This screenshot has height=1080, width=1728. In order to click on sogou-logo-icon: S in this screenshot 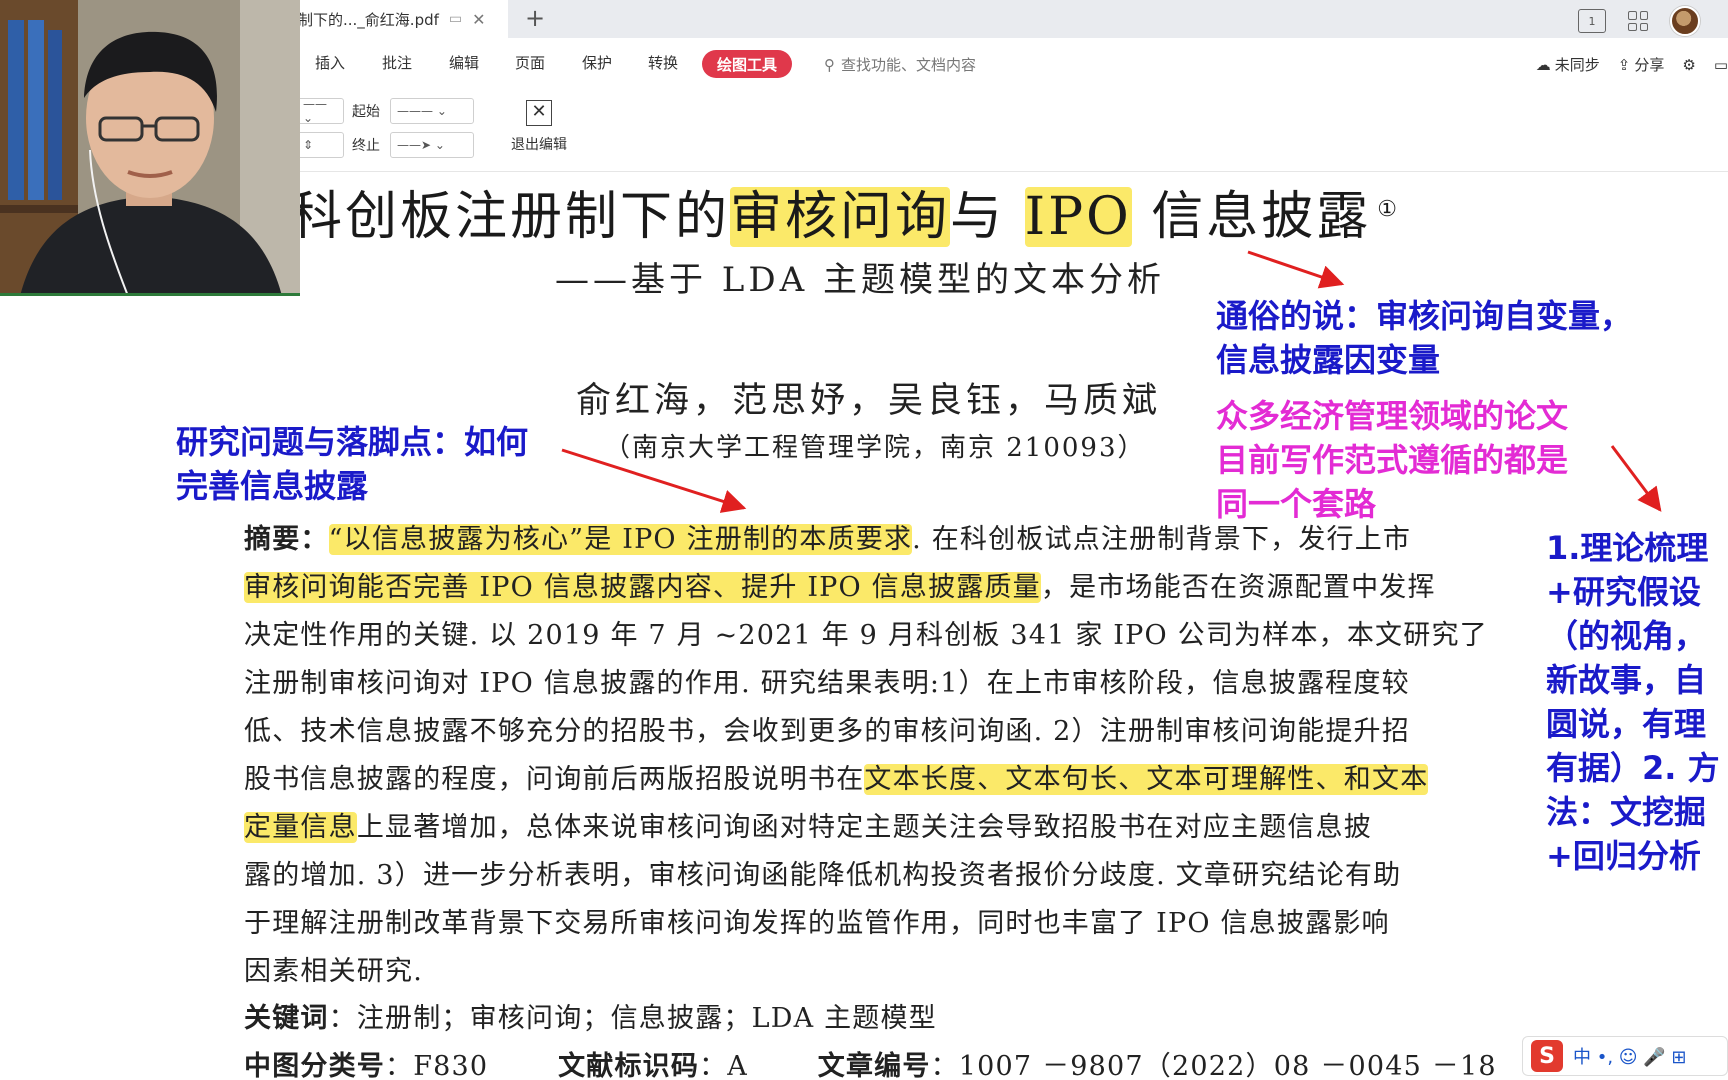, I will do `click(1547, 1056)`.